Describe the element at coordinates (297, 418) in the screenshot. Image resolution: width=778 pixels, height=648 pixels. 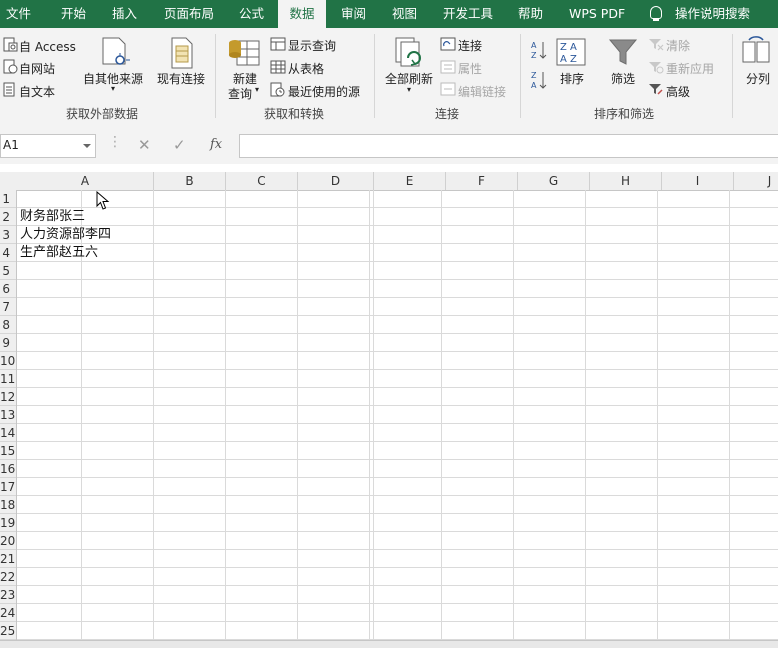
I see `column-gridline` at that location.